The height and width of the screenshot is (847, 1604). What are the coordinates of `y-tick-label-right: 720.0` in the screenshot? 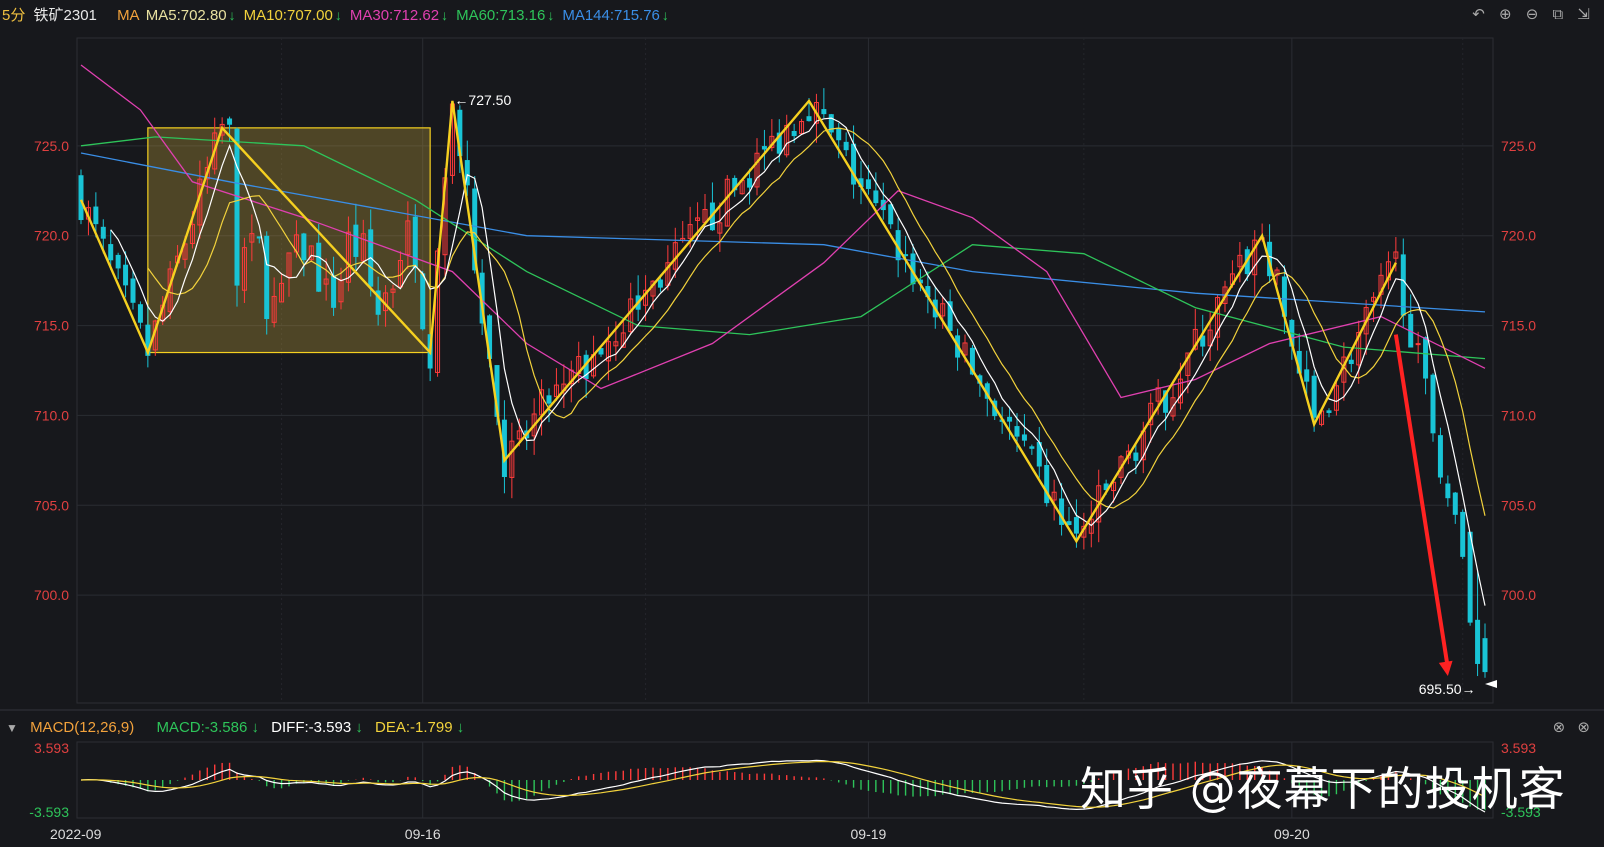 It's located at (1518, 236).